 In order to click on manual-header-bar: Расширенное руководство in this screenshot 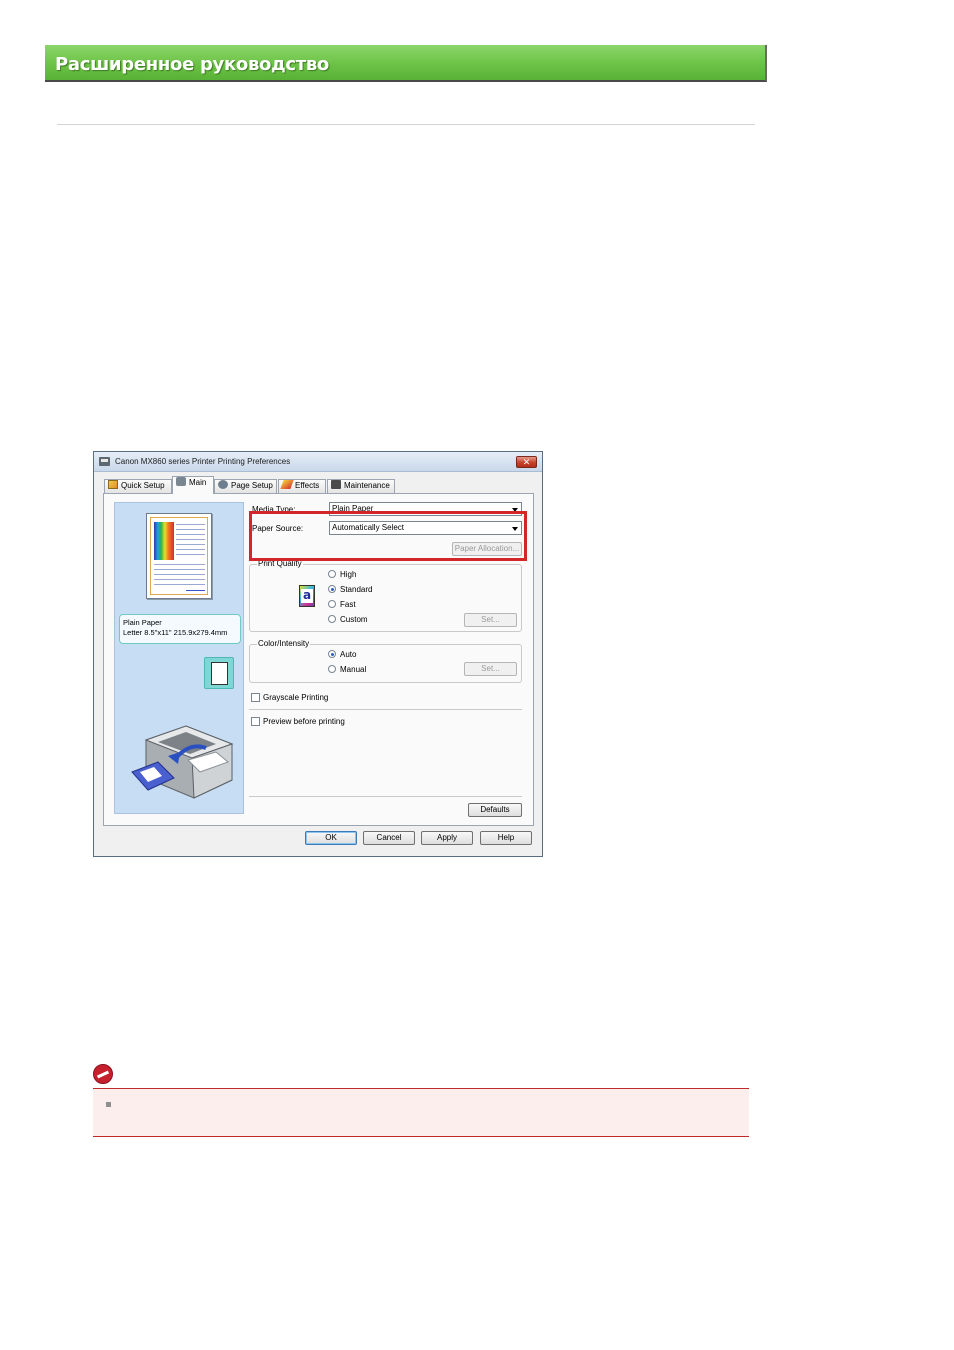, I will do `click(406, 63)`.